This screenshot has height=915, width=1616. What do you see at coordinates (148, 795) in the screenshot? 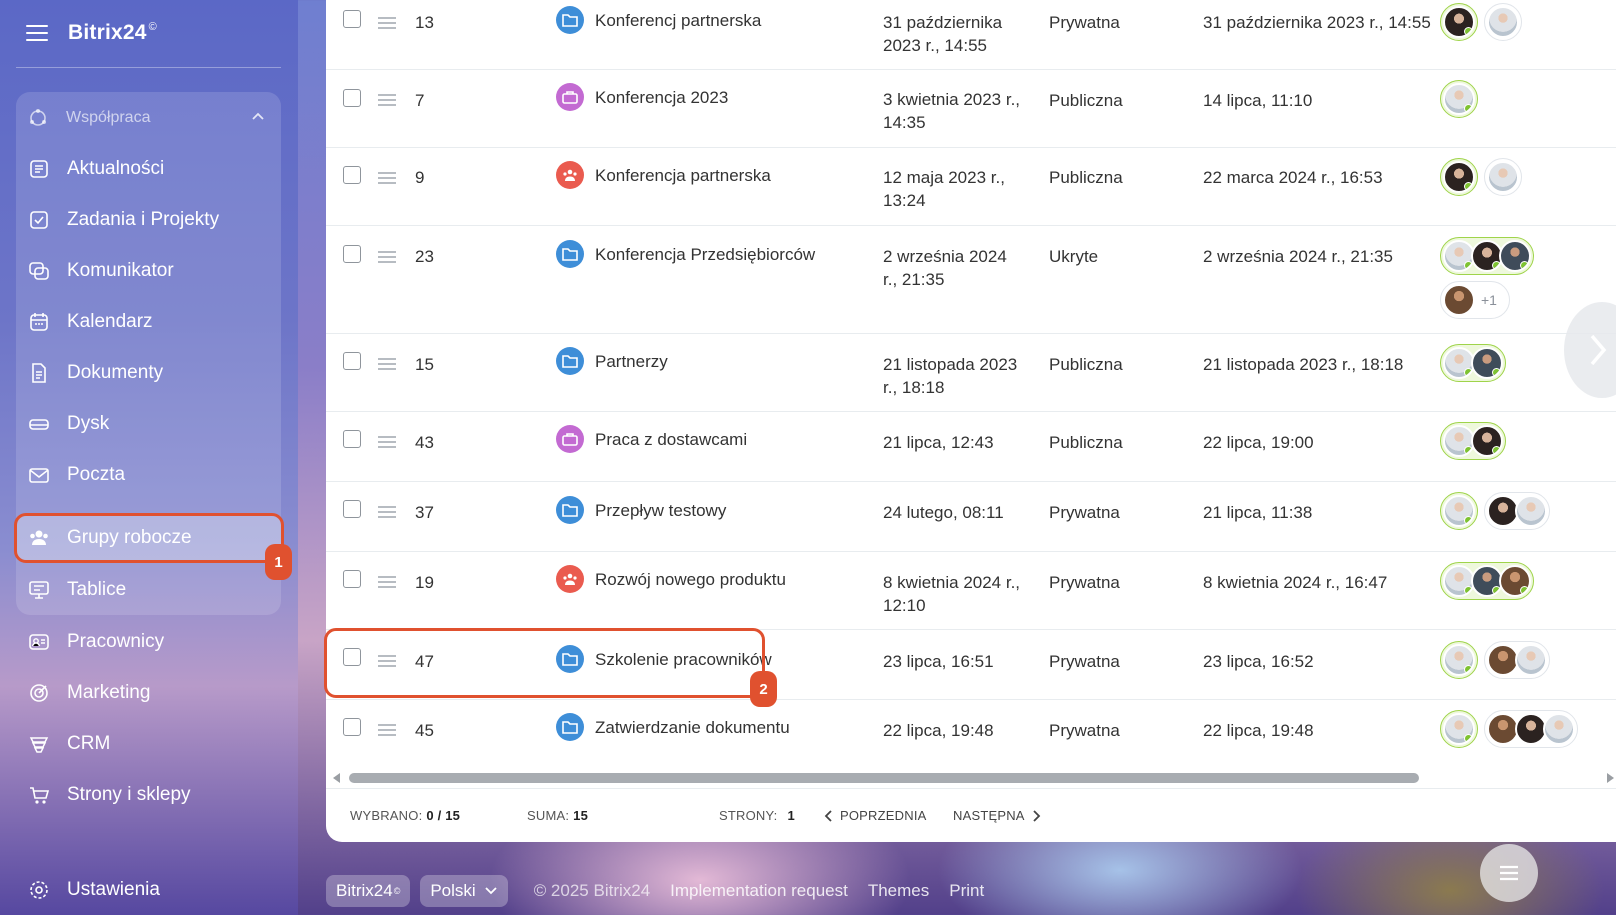
I see `sidebar-item-sites-shops: Strony i sklepy` at bounding box center [148, 795].